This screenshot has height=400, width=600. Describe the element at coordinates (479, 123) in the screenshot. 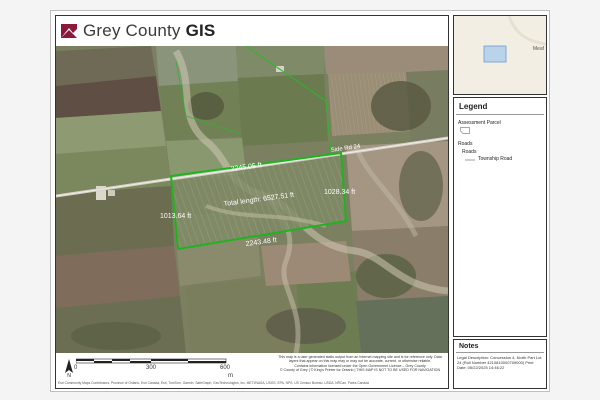

I see `legend-assessment-parcel-label: Assessment Parcel` at that location.